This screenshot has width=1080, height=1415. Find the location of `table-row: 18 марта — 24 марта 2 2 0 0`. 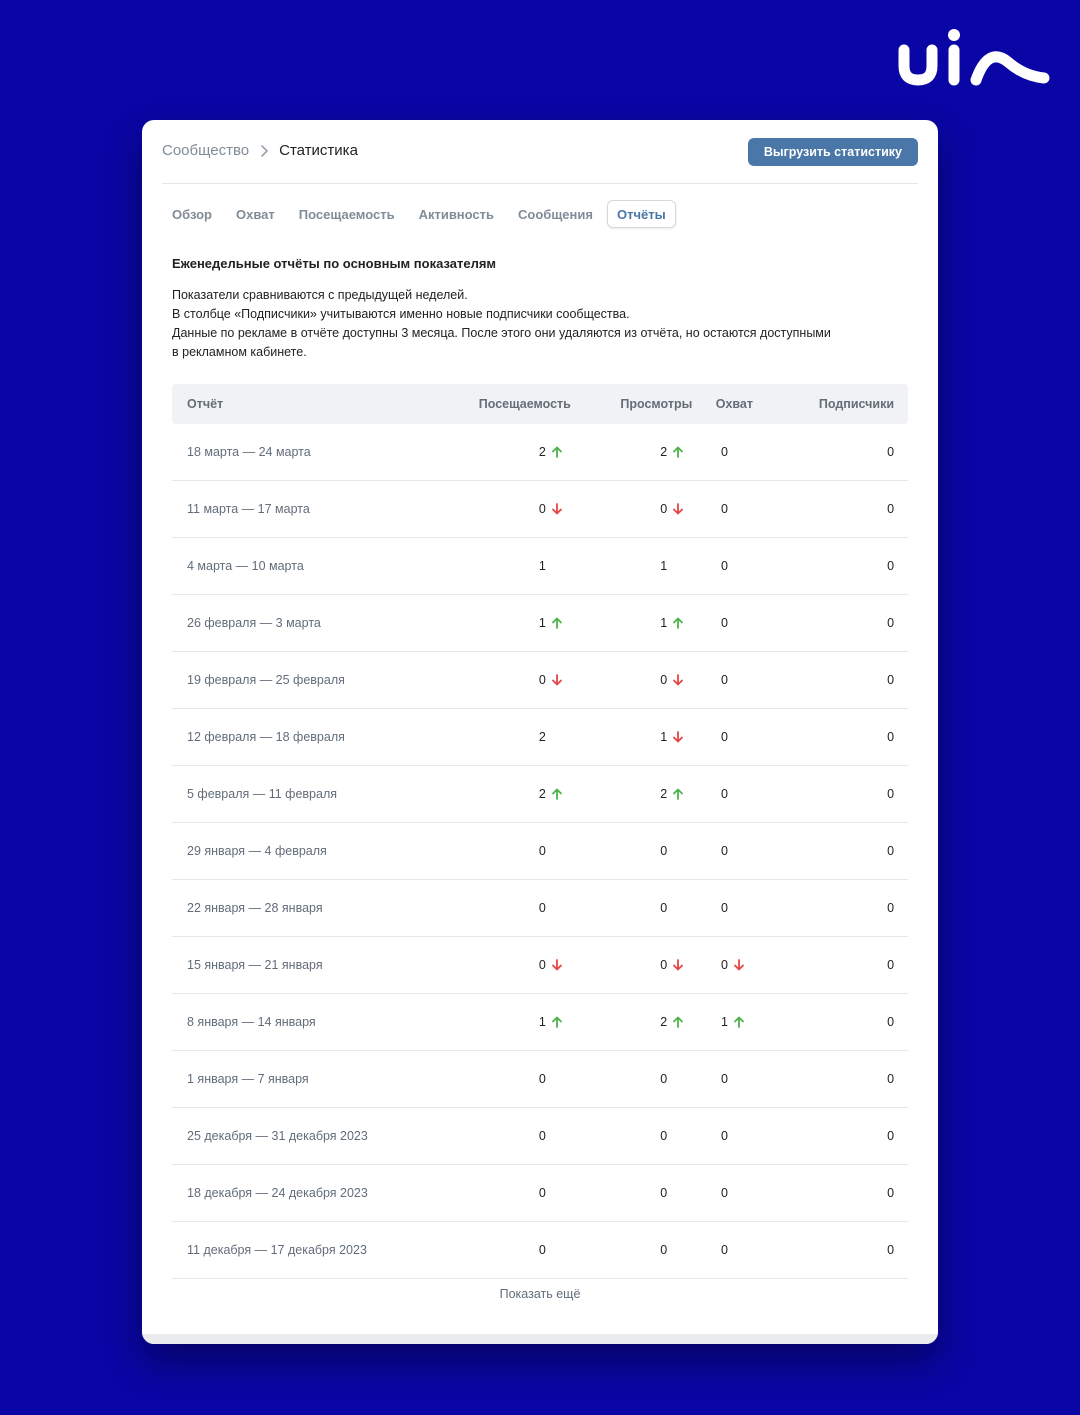

table-row: 18 марта — 24 марта 2 2 0 0 is located at coordinates (540, 452).